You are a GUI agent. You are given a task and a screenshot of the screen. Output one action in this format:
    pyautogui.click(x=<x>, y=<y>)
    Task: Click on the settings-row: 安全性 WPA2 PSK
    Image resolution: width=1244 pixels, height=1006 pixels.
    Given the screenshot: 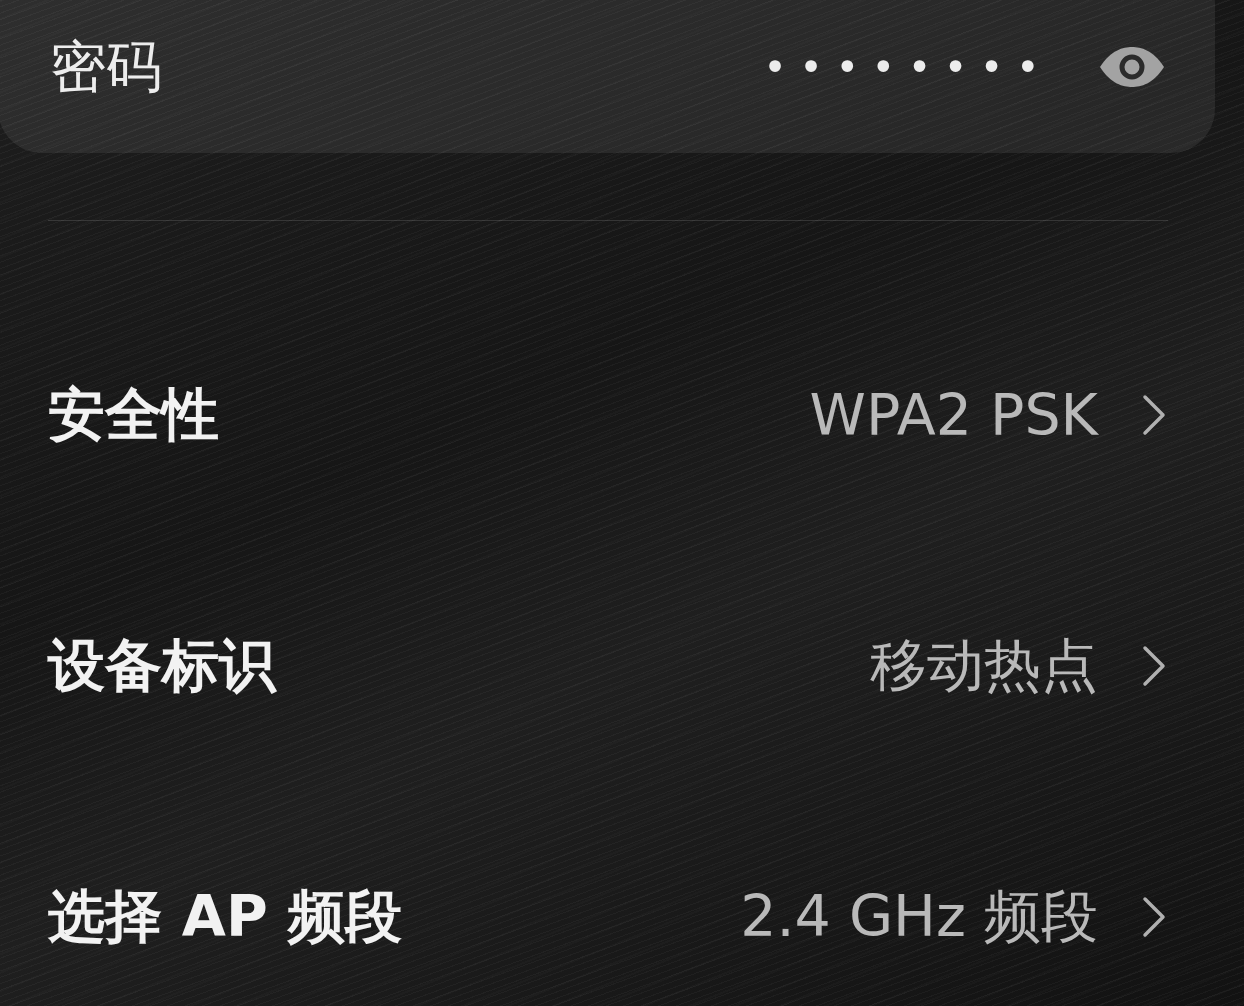 What is the action you would take?
    pyautogui.click(x=622, y=415)
    